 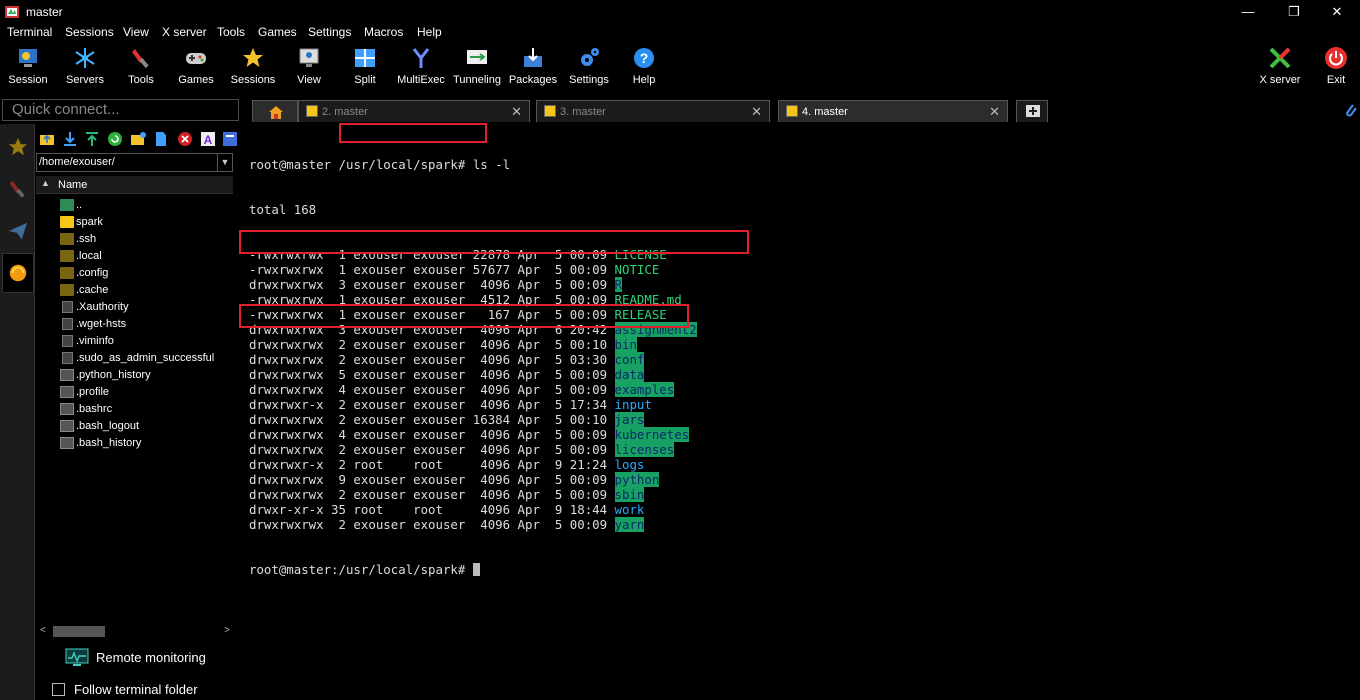 I want to click on scroll-right-icon: >, so click(x=227, y=630).